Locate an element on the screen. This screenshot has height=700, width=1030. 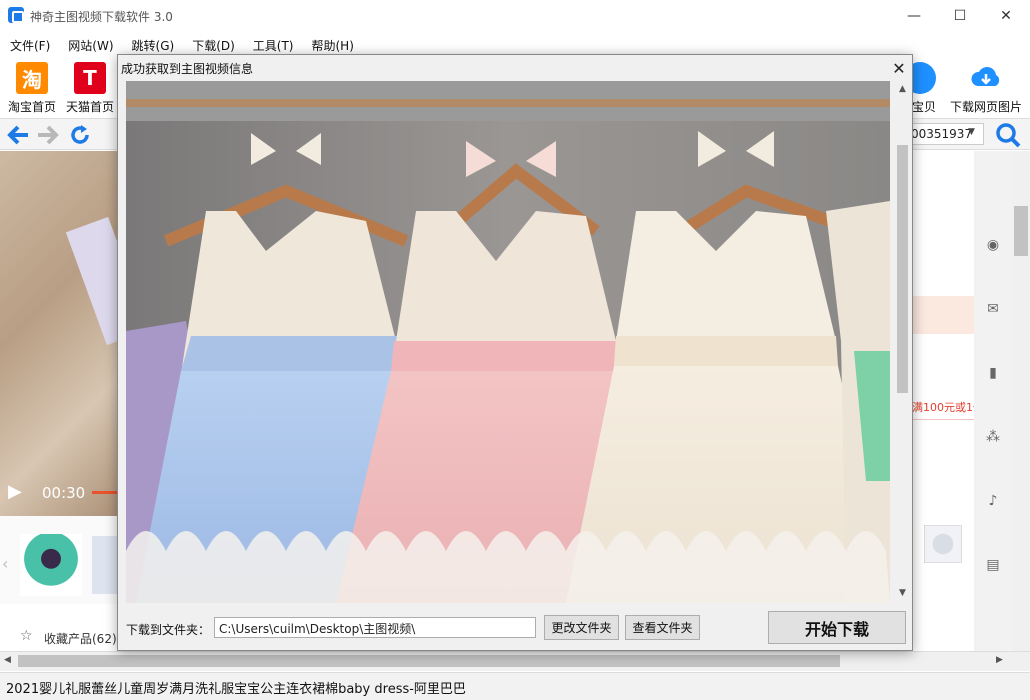
menu-file: 文件(F) is located at coordinates (29, 45).